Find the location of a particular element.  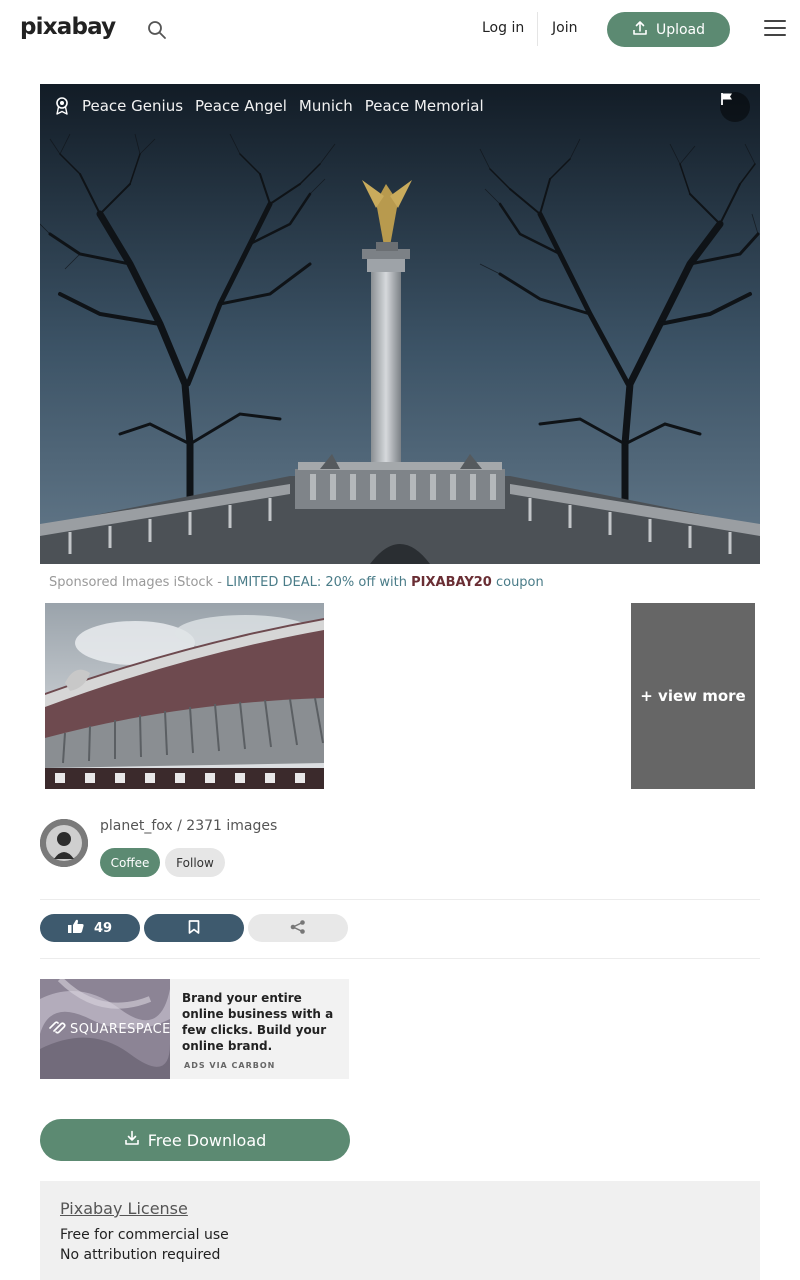

ad-brand: SQUARESPACE is located at coordinates (109, 1029).